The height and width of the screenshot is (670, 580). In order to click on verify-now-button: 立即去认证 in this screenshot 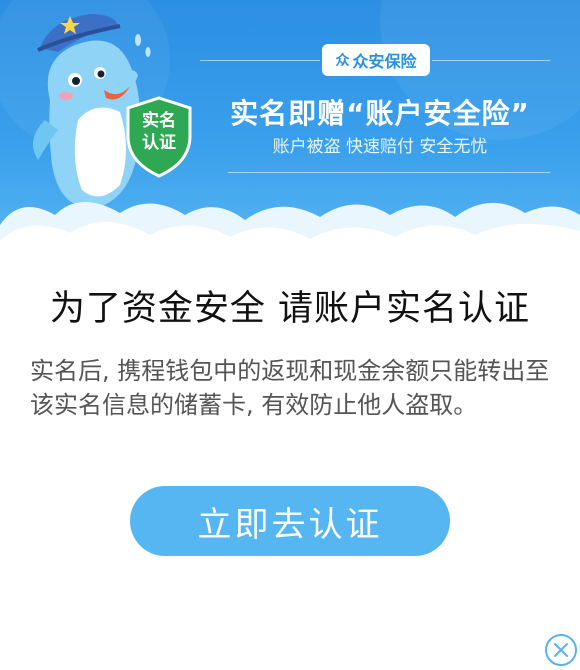, I will do `click(290, 521)`.